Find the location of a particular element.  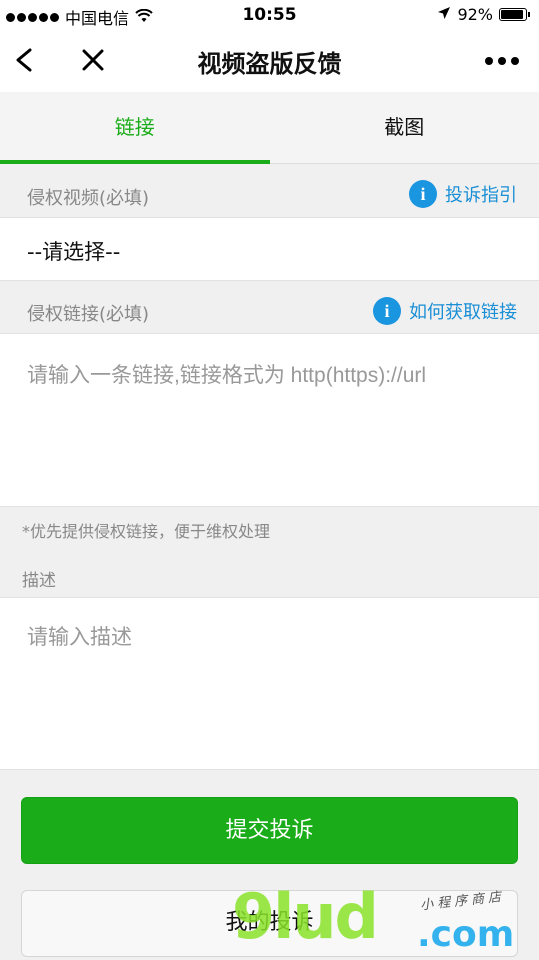

description-placeholder: 请输入描述 is located at coordinates (79, 637).